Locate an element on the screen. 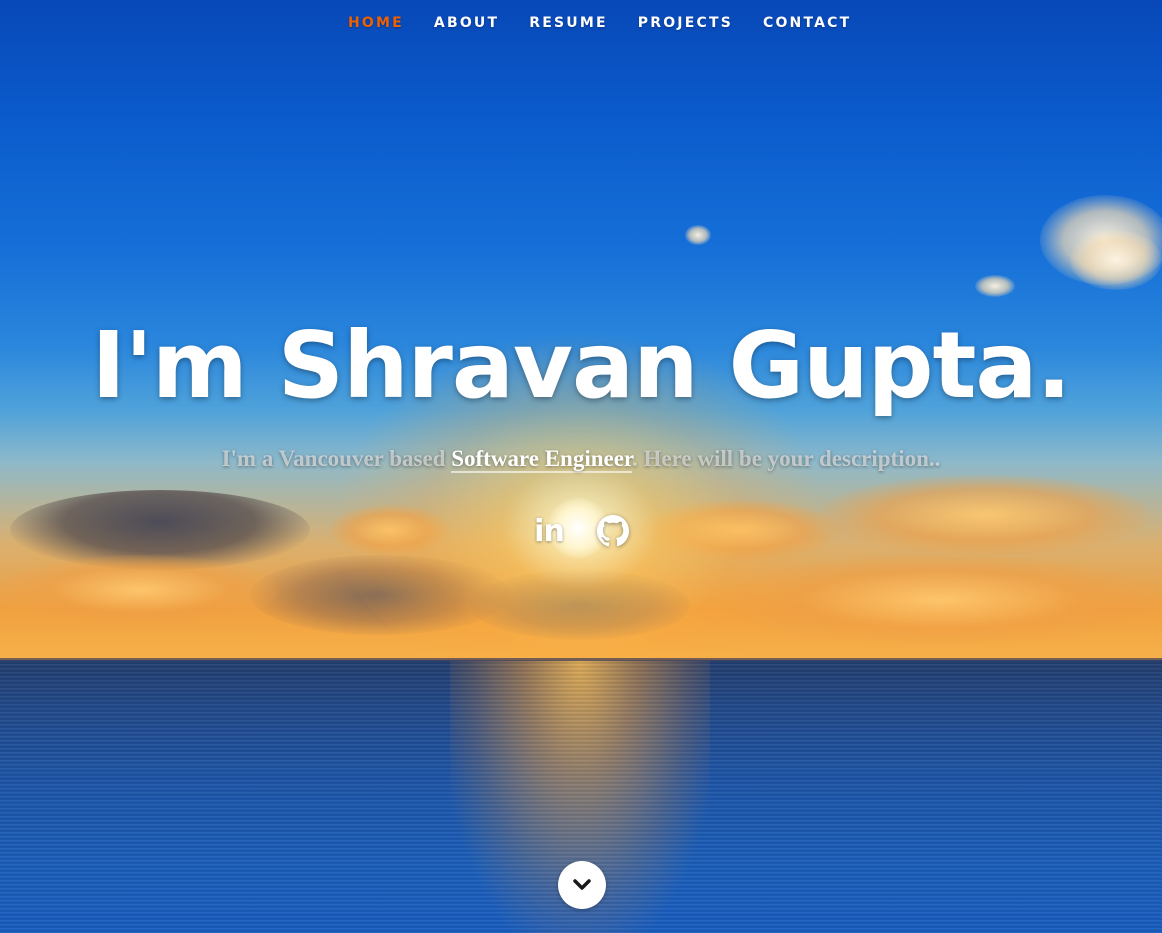 This screenshot has width=1162, height=933. nav-list: HOME ABOUT RESUME PROJECTS CONTACT is located at coordinates (599, 23).